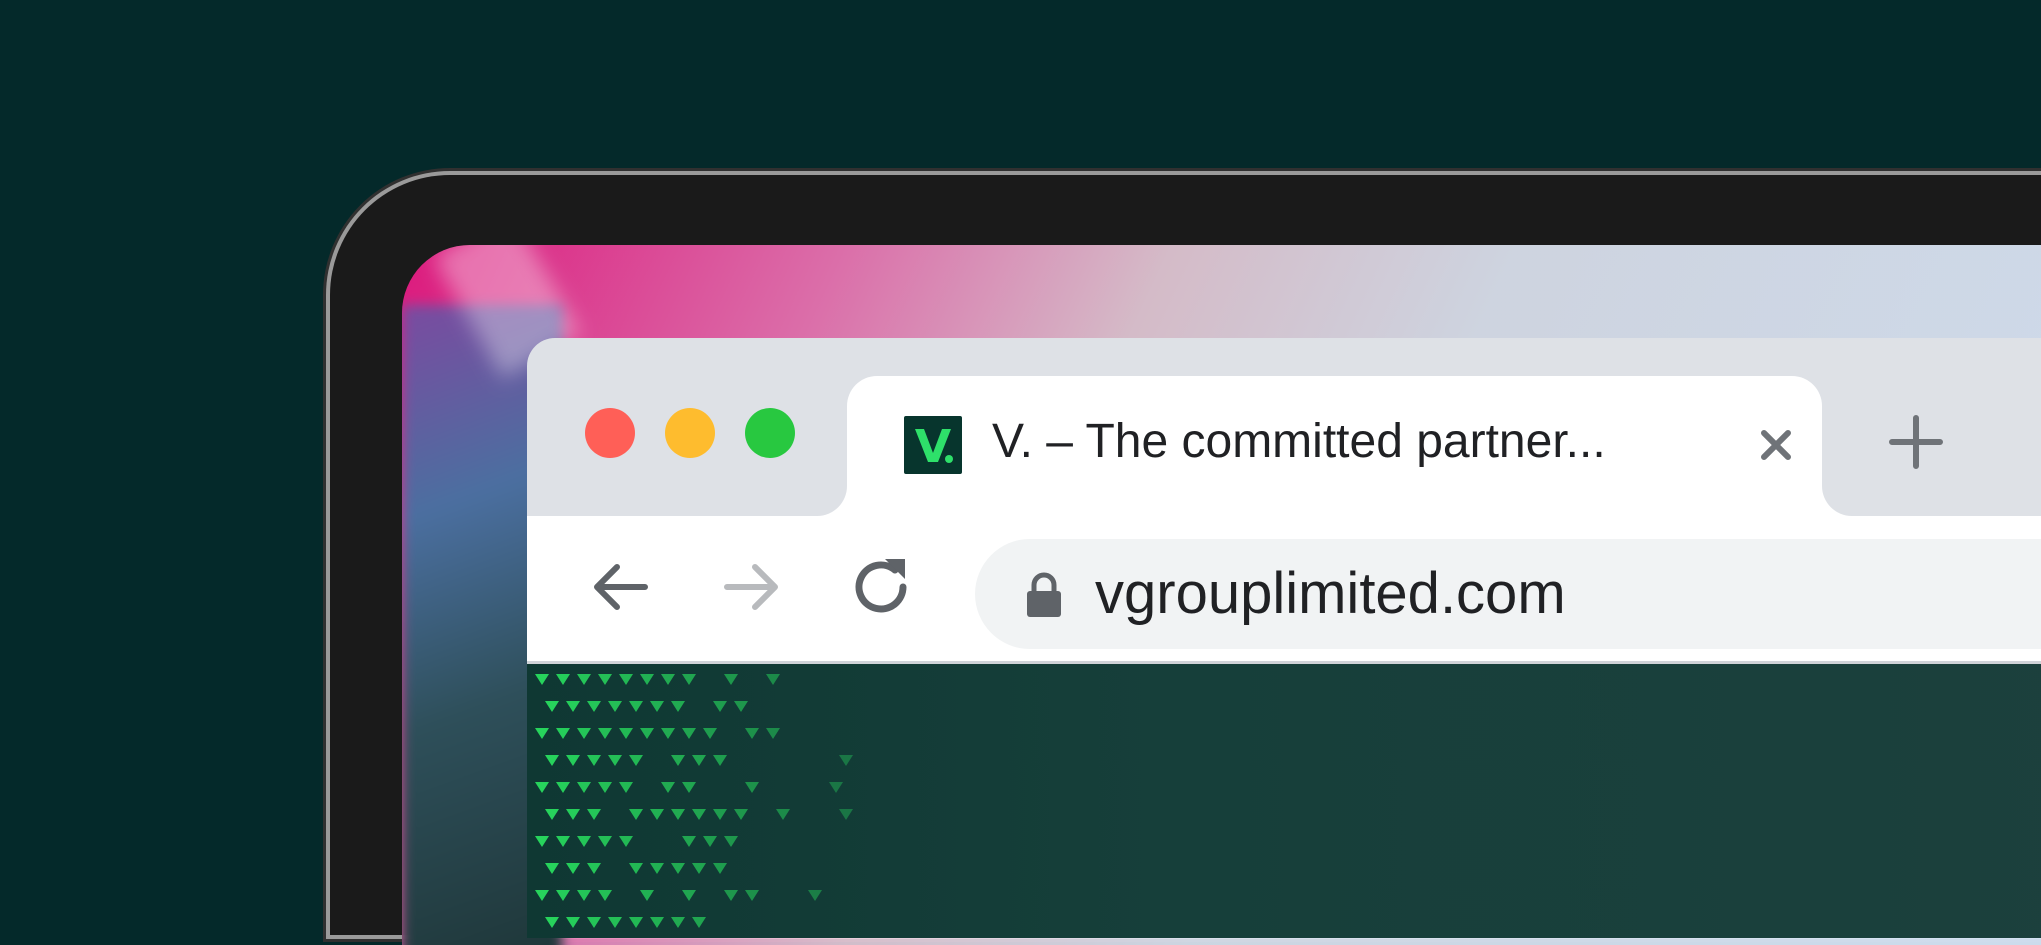 Image resolution: width=2041 pixels, height=945 pixels. I want to click on maximize-window-button, so click(770, 433).